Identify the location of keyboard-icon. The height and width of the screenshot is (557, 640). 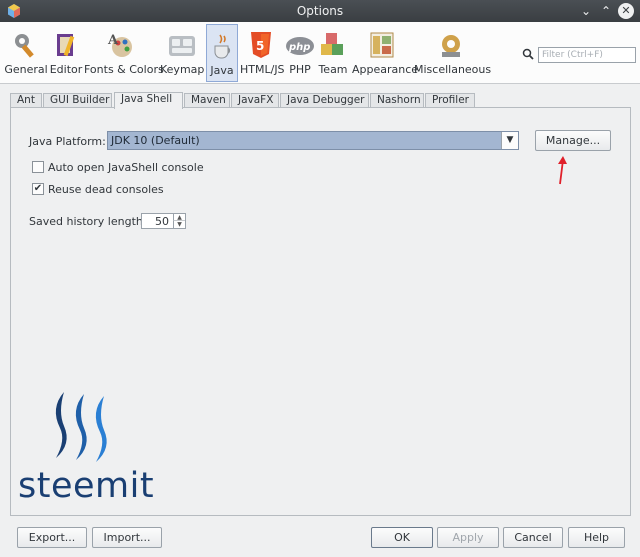
(182, 46).